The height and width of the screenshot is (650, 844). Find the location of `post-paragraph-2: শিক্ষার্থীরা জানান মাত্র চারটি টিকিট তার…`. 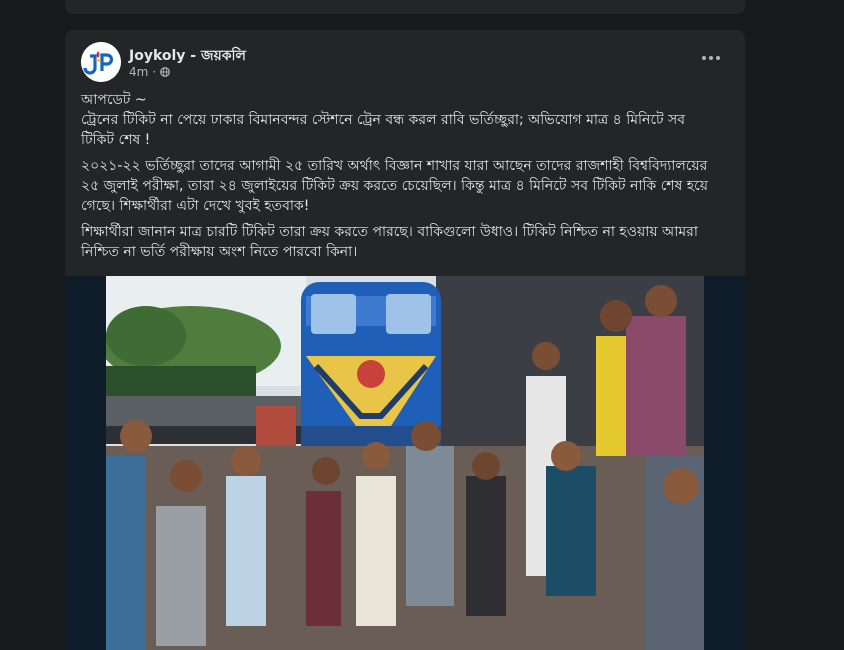

post-paragraph-2: শিক্ষার্থীরা জানান মাত্র চারটি টিকিট তার… is located at coordinates (389, 242).